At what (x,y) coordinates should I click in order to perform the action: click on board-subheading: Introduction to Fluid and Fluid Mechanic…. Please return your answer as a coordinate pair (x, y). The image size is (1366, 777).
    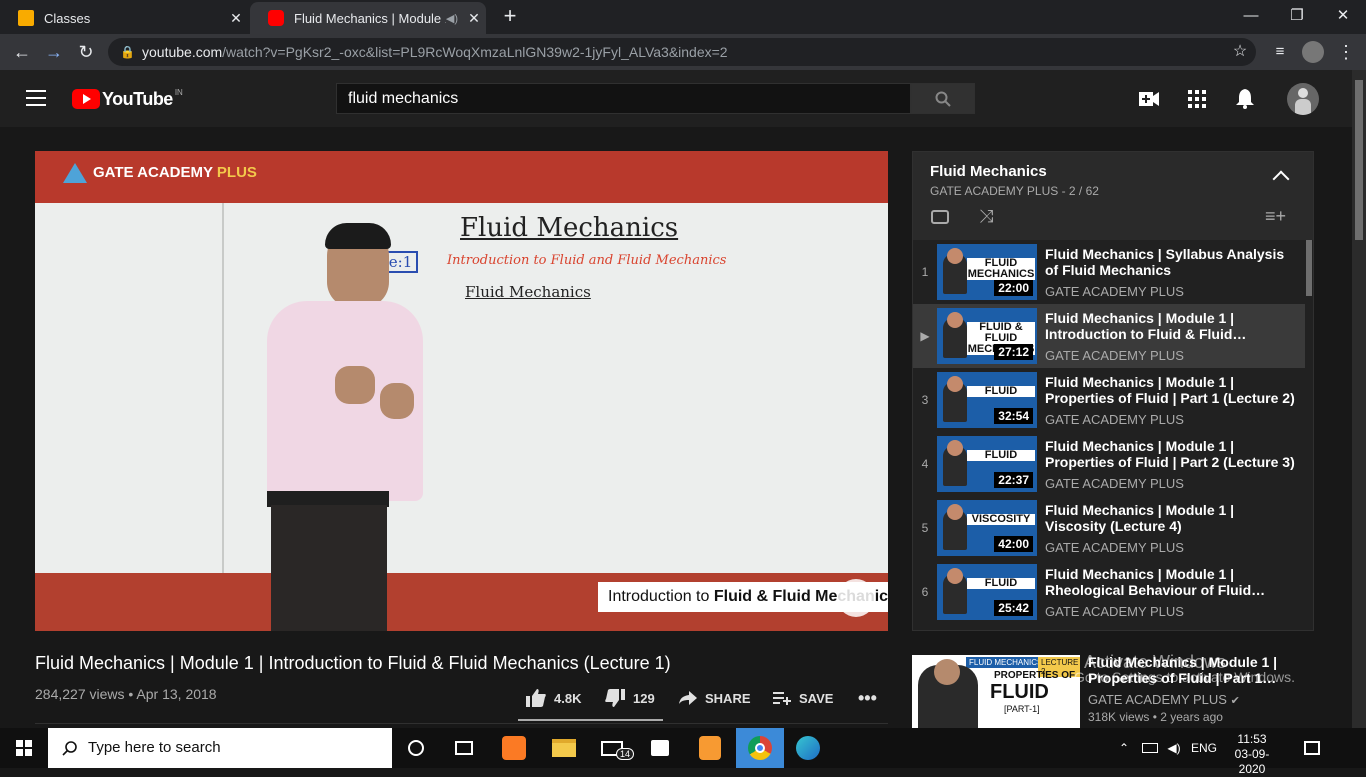
    Looking at the image, I should click on (587, 260).